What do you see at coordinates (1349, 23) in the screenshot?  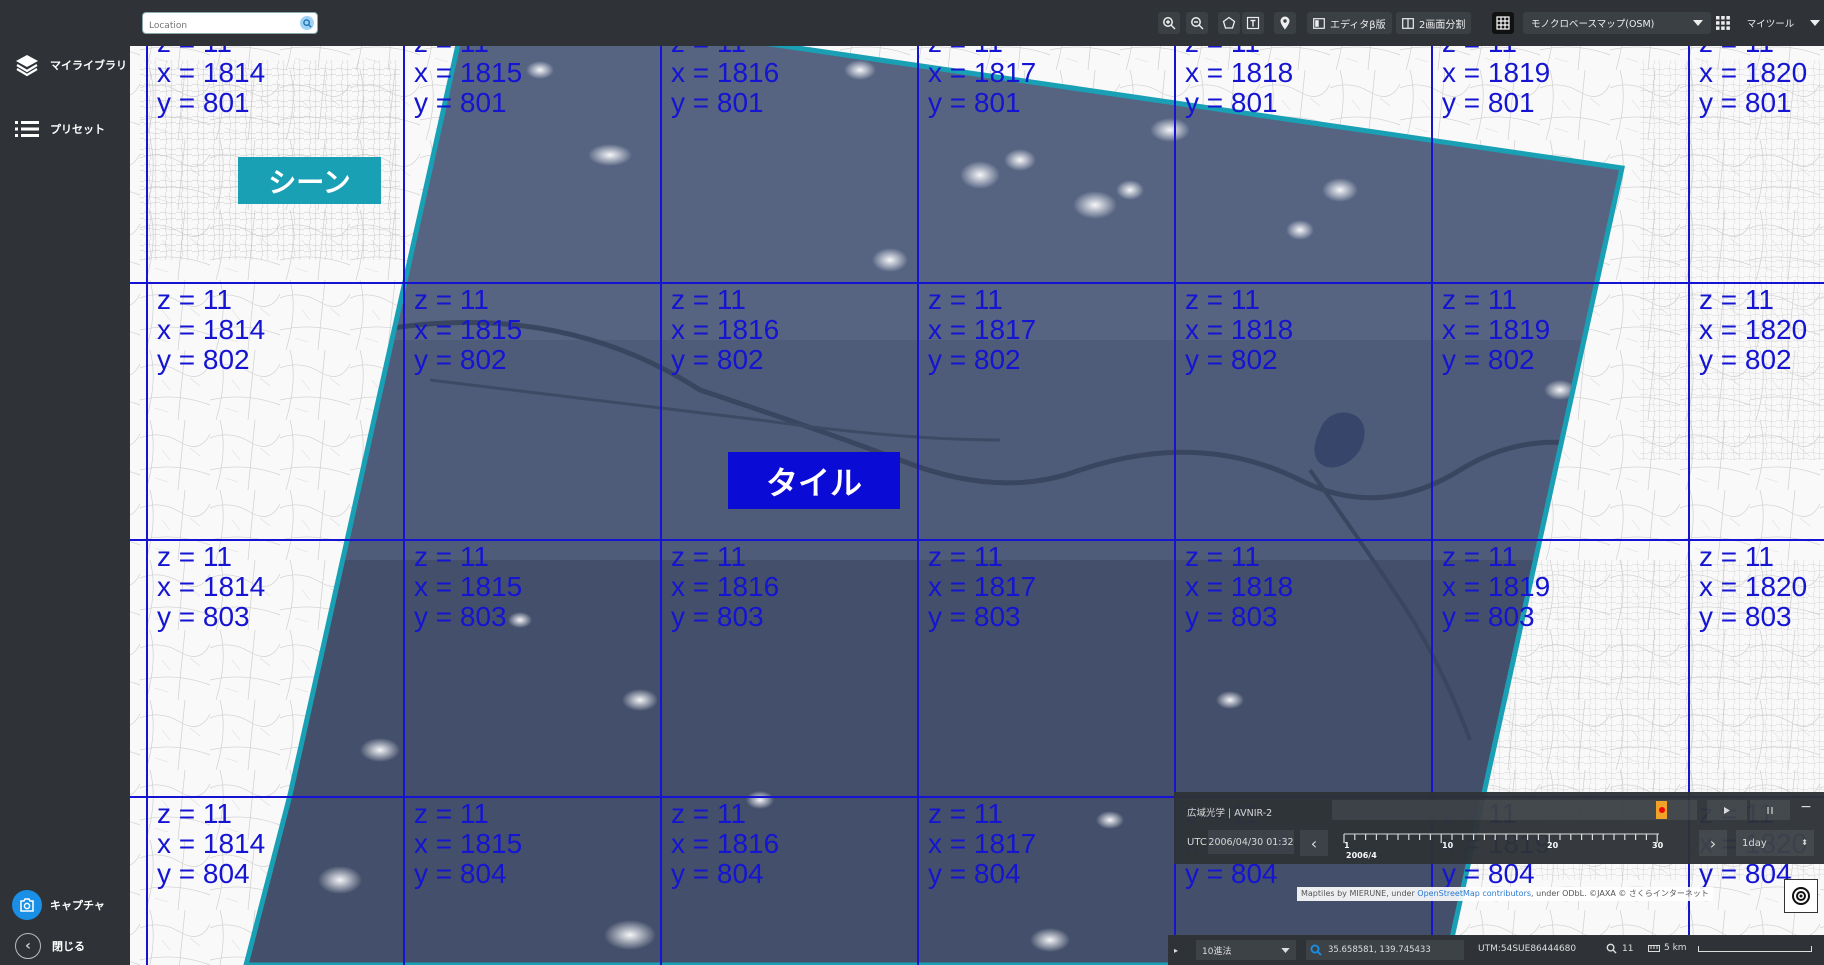 I see `editor-beta-button: エディタβ版` at bounding box center [1349, 23].